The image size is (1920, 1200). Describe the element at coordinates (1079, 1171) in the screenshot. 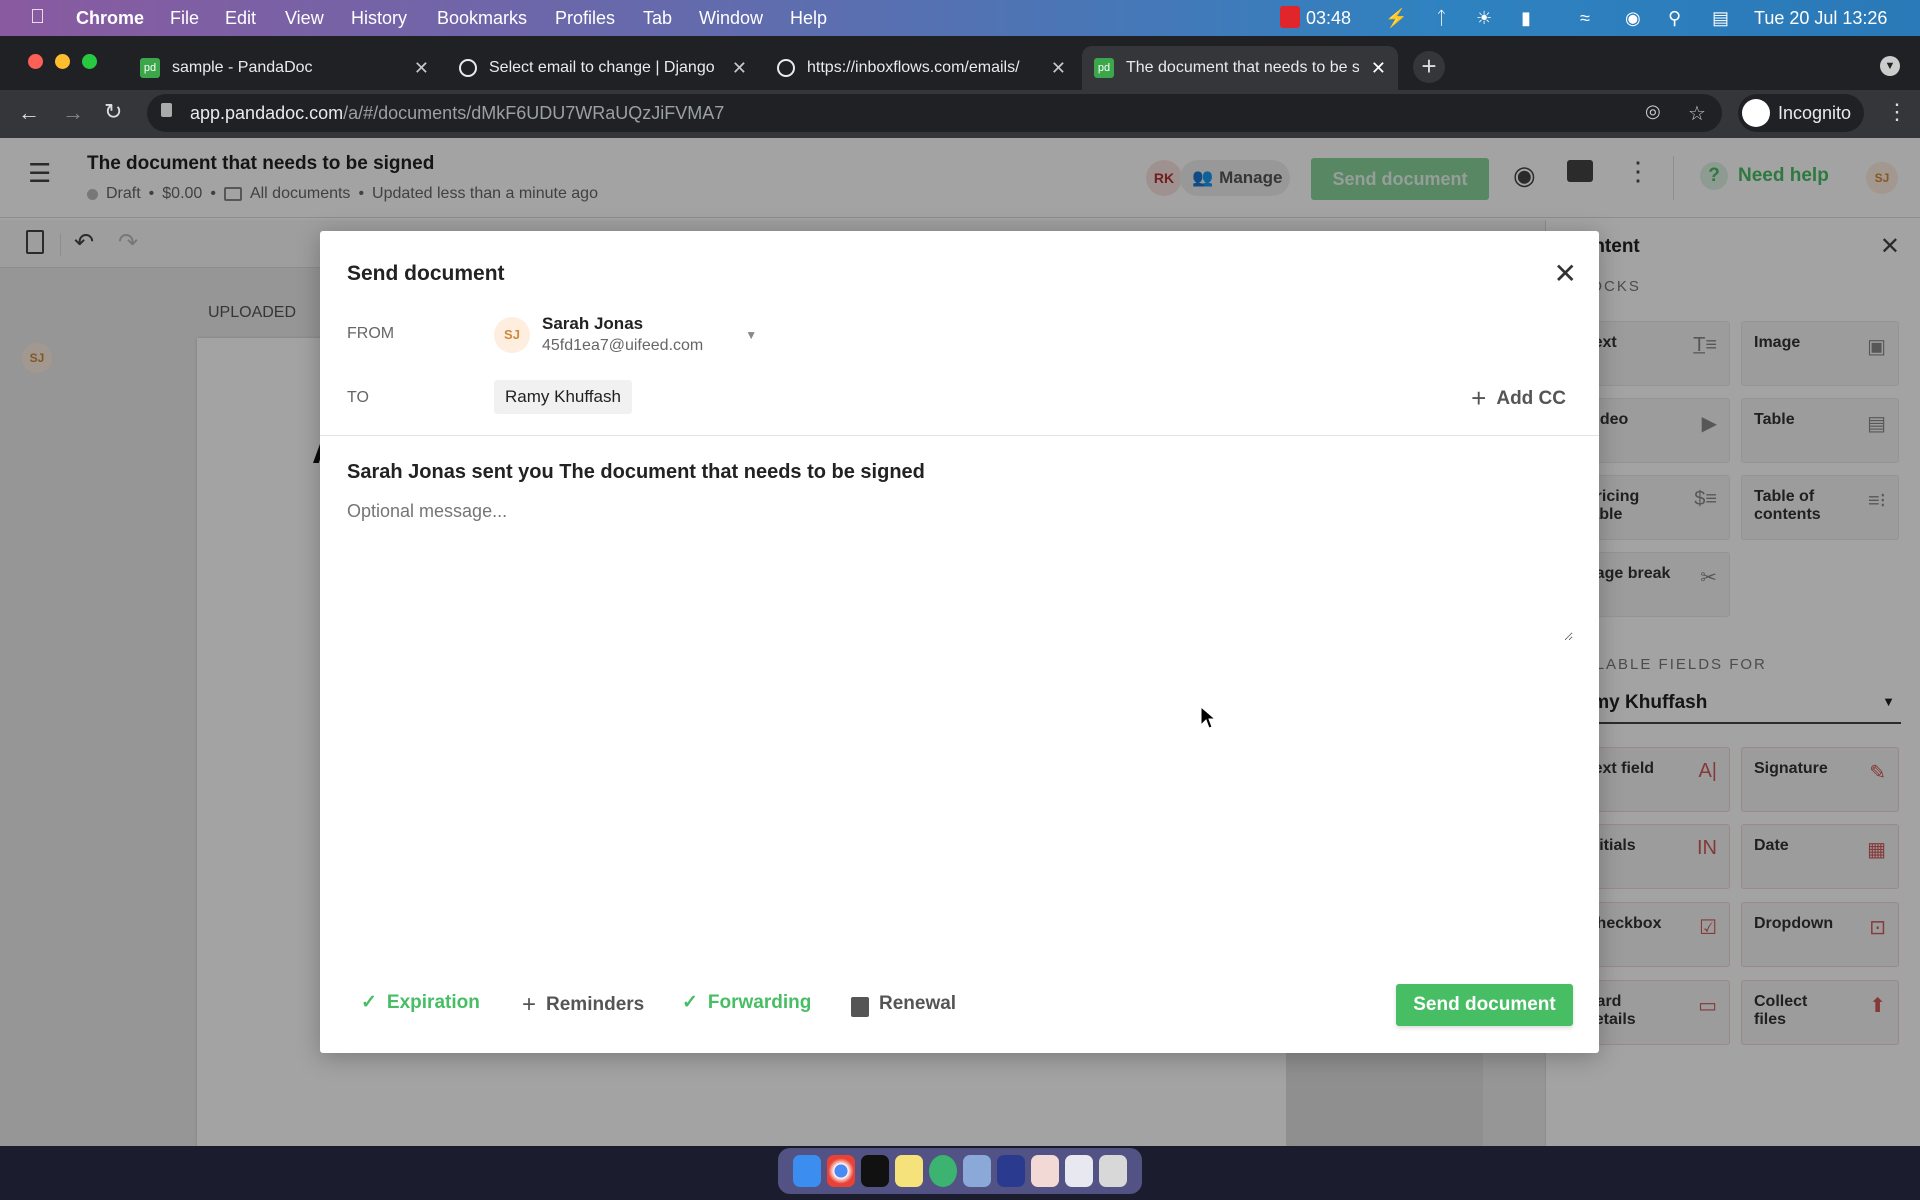

I see `screenshot-icon` at that location.